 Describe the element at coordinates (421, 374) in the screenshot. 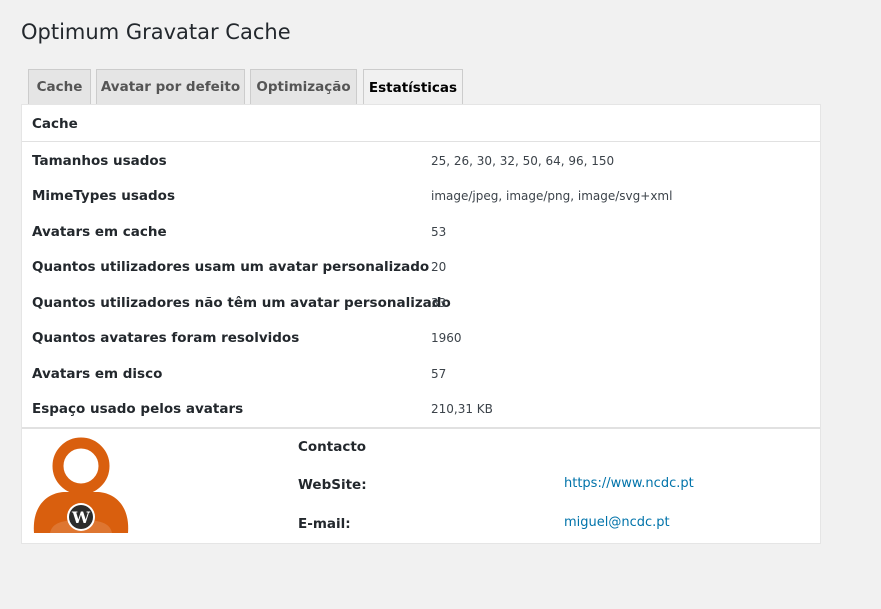

I see `stats-row: Avatars em disco 57` at that location.